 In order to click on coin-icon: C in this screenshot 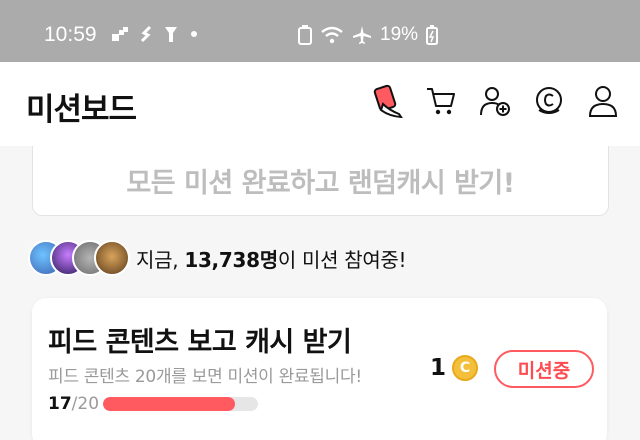, I will do `click(465, 368)`.